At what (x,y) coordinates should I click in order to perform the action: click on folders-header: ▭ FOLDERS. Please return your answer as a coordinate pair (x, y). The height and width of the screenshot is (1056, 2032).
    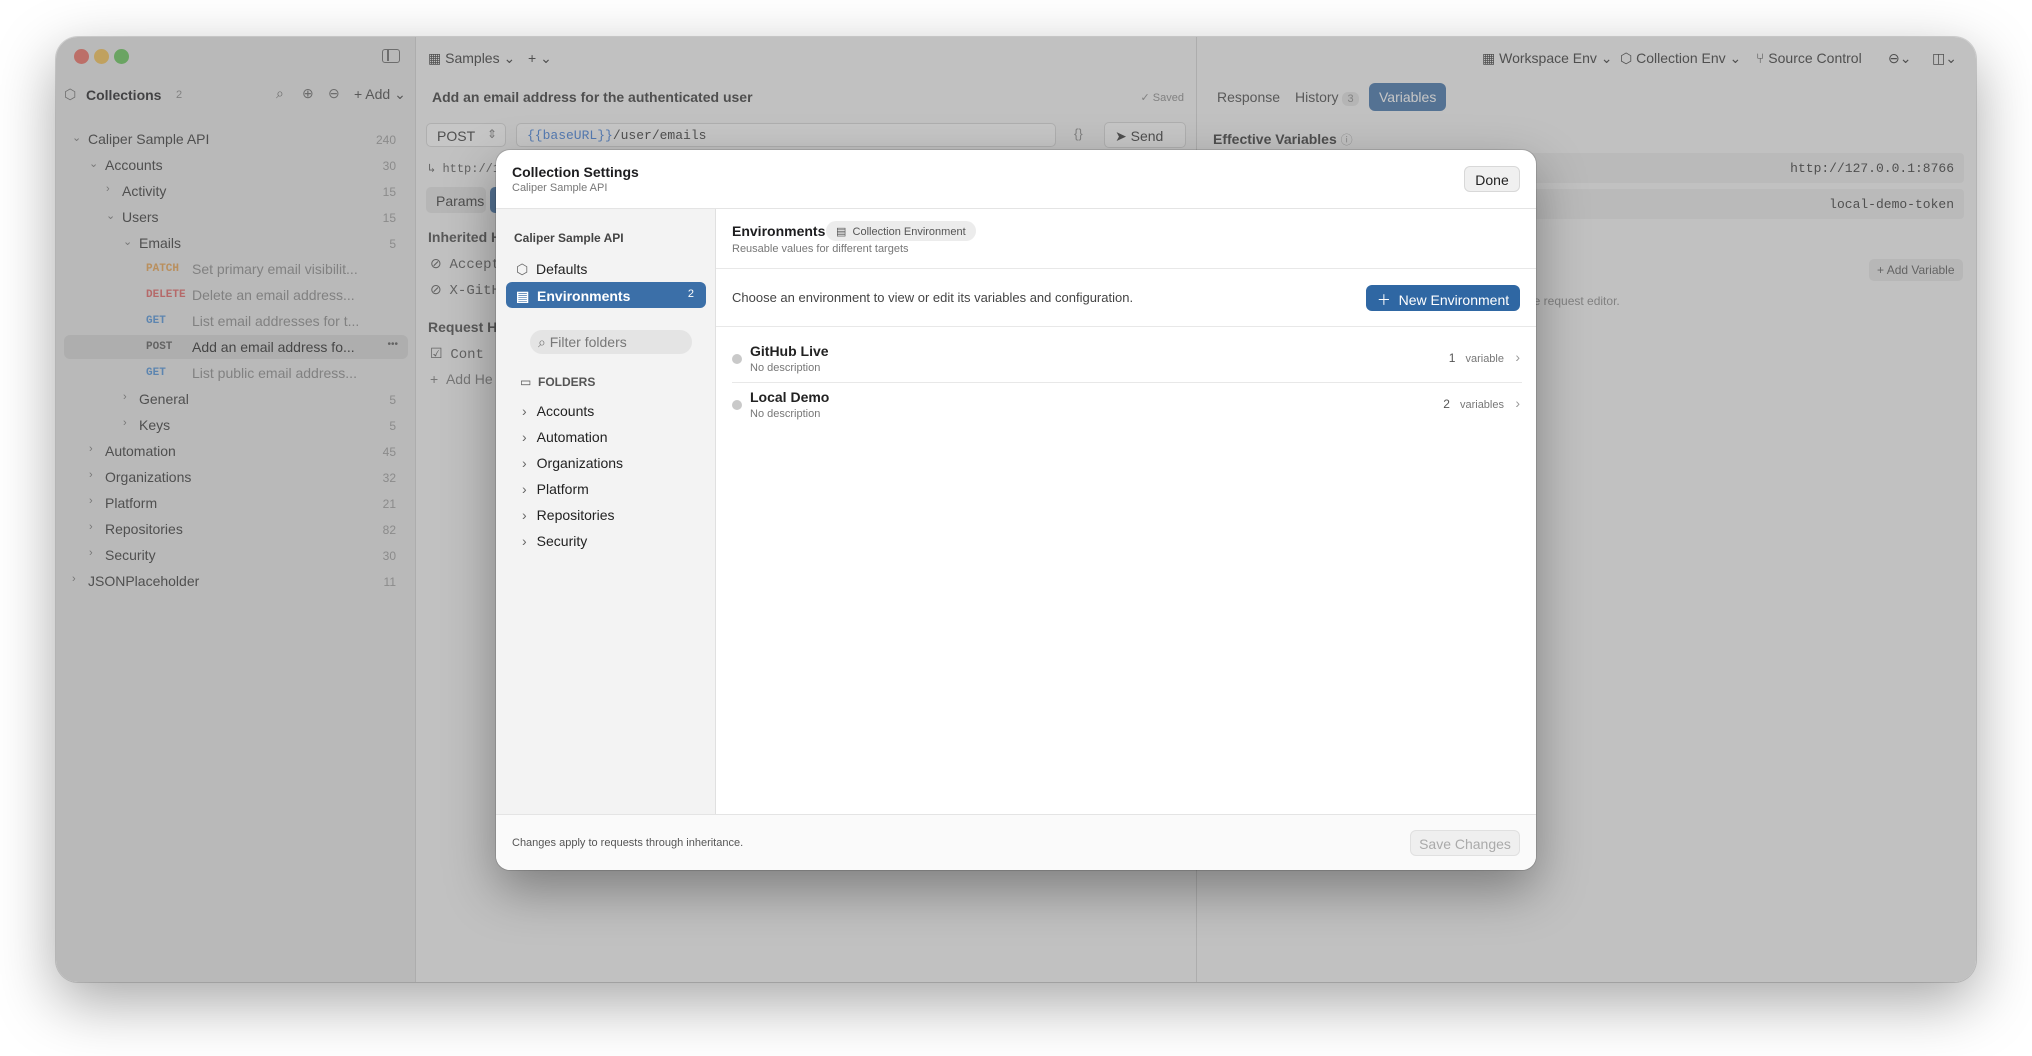
    Looking at the image, I should click on (557, 382).